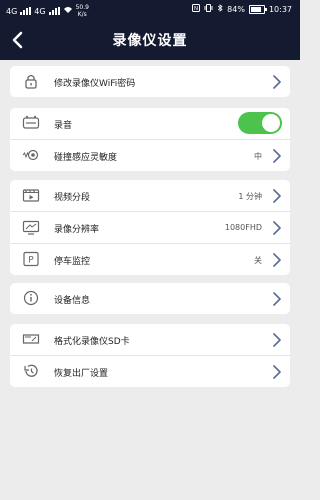 Image resolution: width=320 pixels, height=500 pixels. What do you see at coordinates (280, 9) in the screenshot?
I see `status-time: 10:37` at bounding box center [280, 9].